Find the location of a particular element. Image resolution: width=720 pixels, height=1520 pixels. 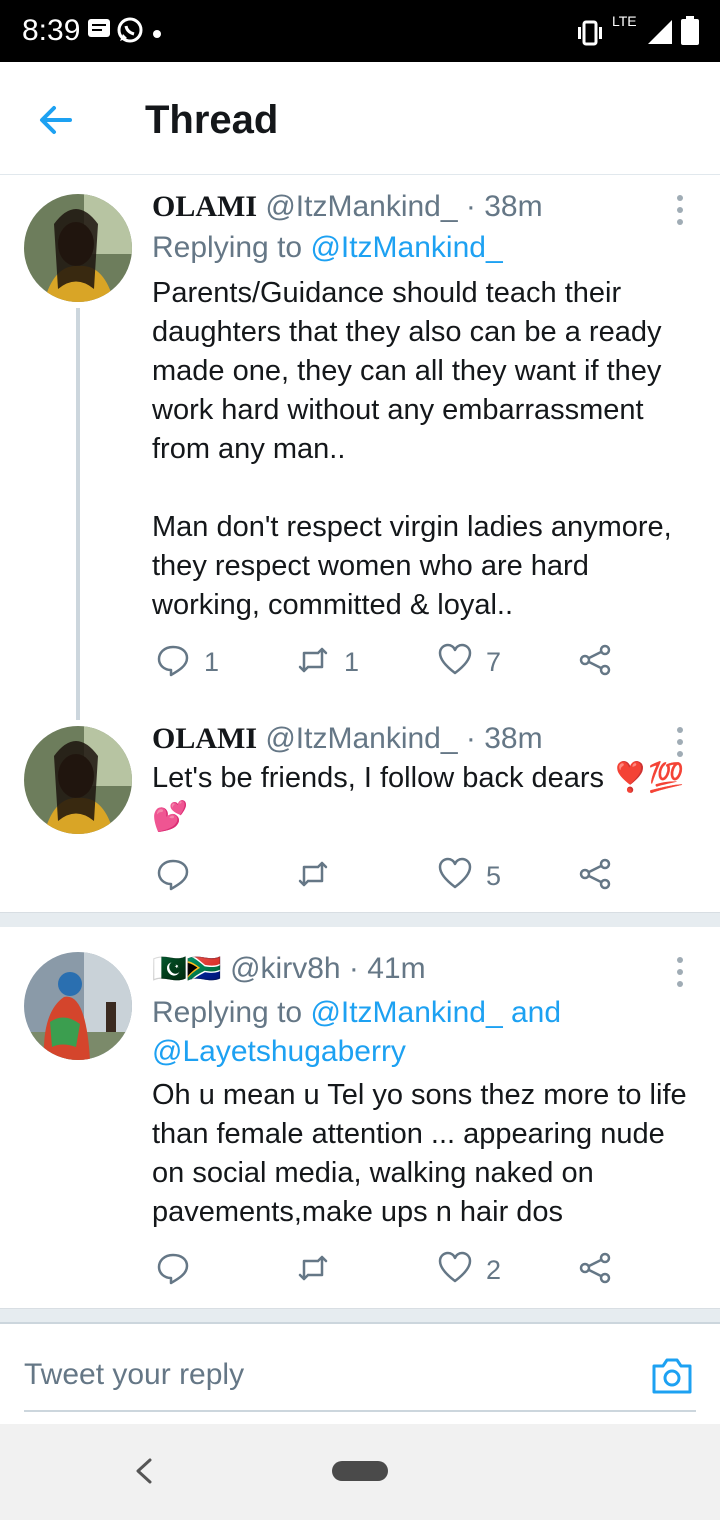

reply-count: 1 is located at coordinates (212, 661).